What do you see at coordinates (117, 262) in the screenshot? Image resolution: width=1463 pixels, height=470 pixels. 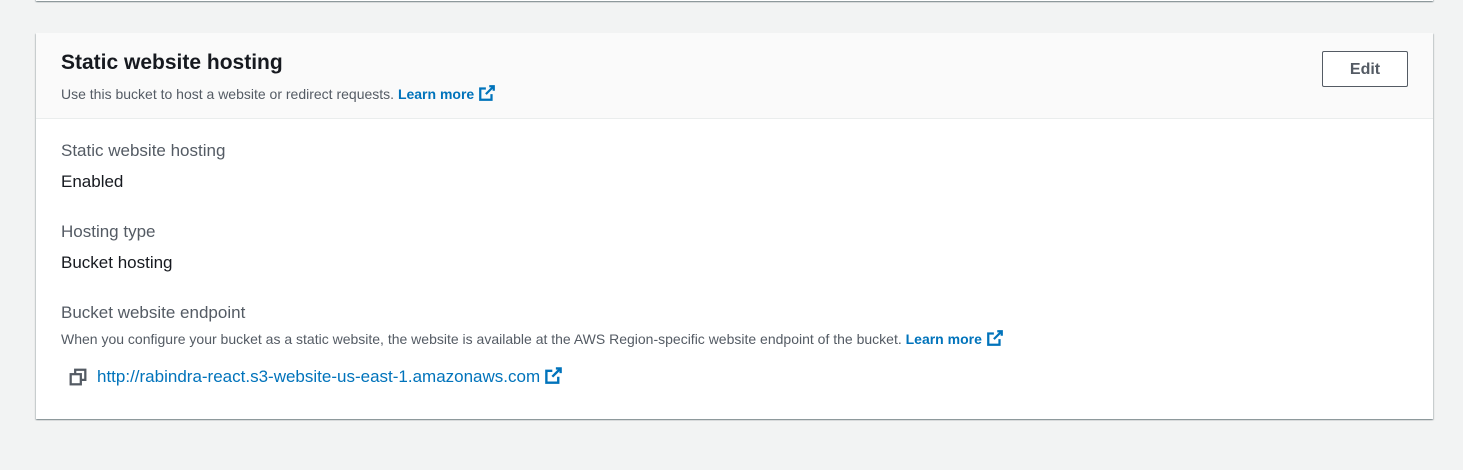 I see `hosting-type-value: Bucket hosting` at bounding box center [117, 262].